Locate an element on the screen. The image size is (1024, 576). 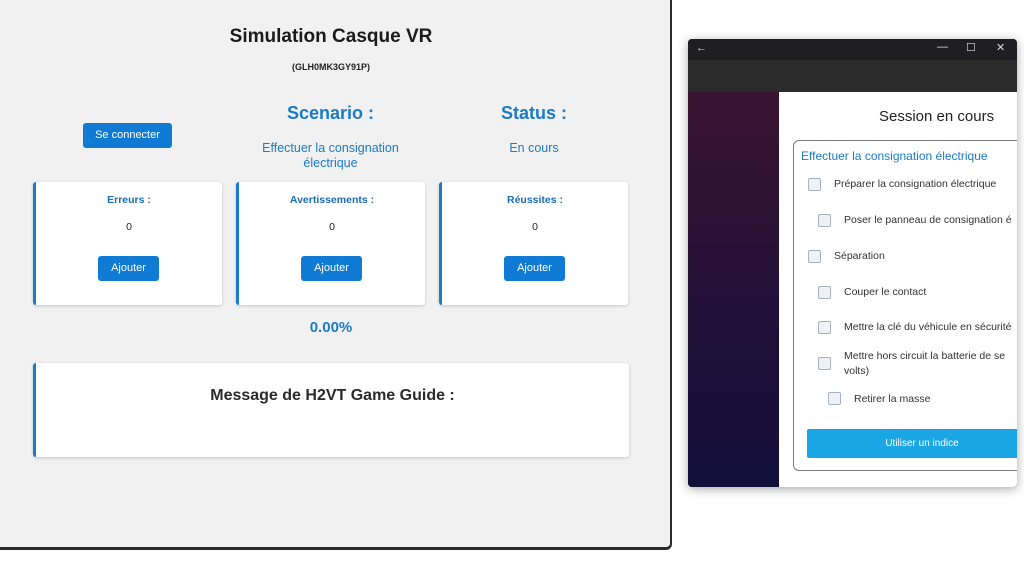
session-title: Session en cours is located at coordinates (937, 116).